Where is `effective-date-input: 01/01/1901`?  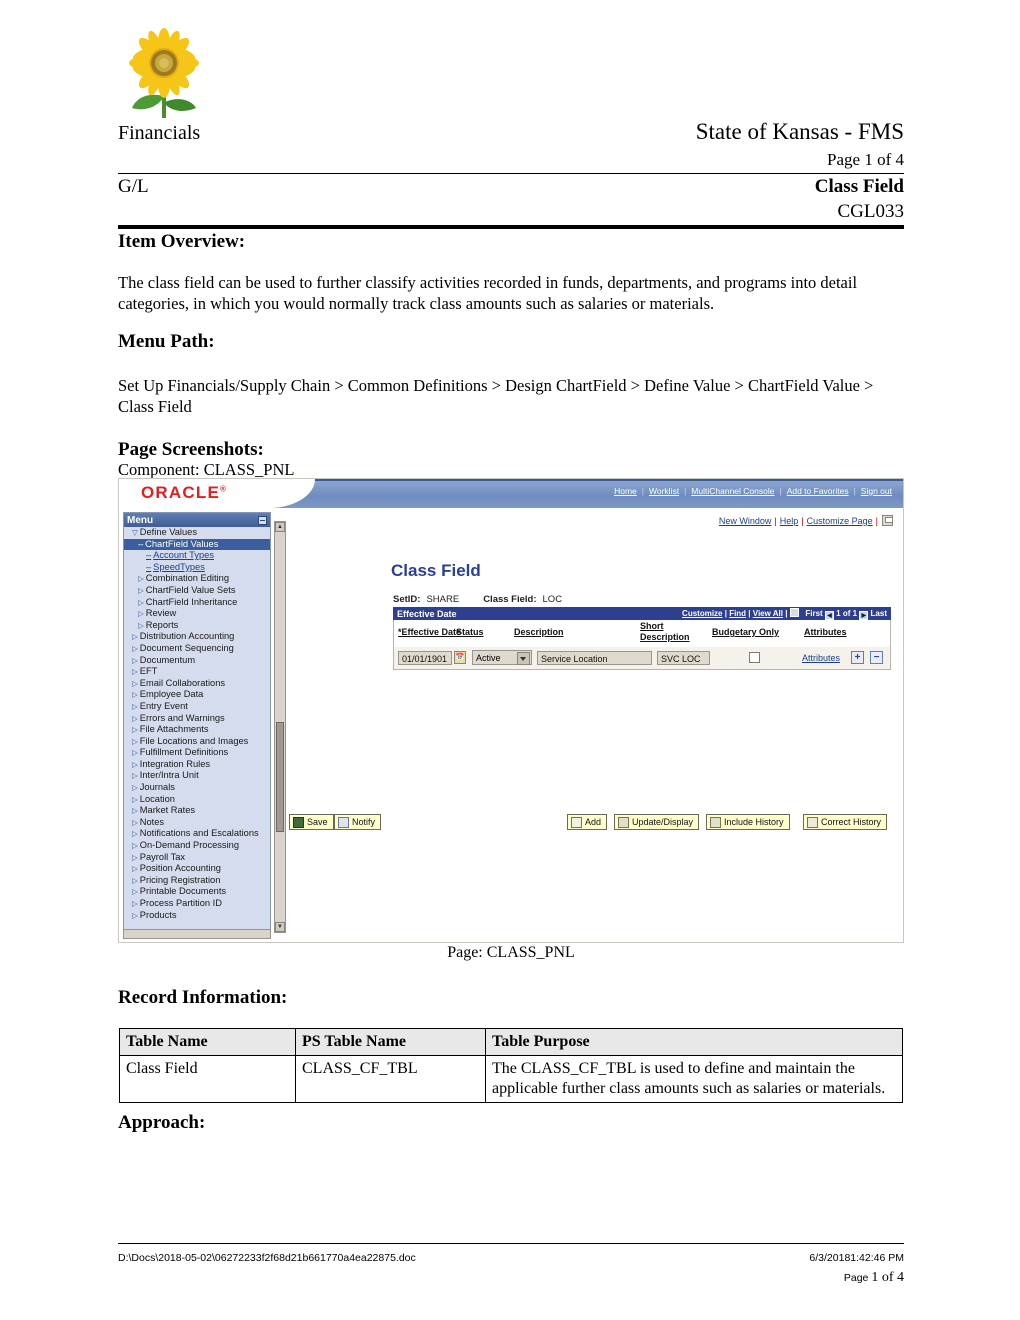 effective-date-input: 01/01/1901 is located at coordinates (425, 658).